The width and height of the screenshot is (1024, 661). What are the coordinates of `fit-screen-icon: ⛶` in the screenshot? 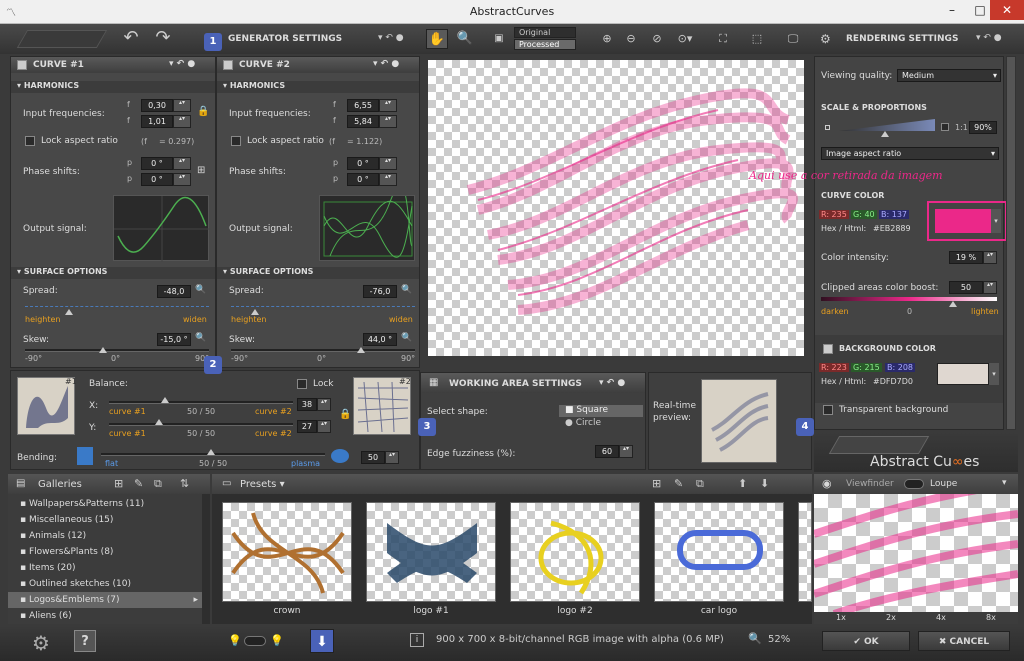 It's located at (723, 39).